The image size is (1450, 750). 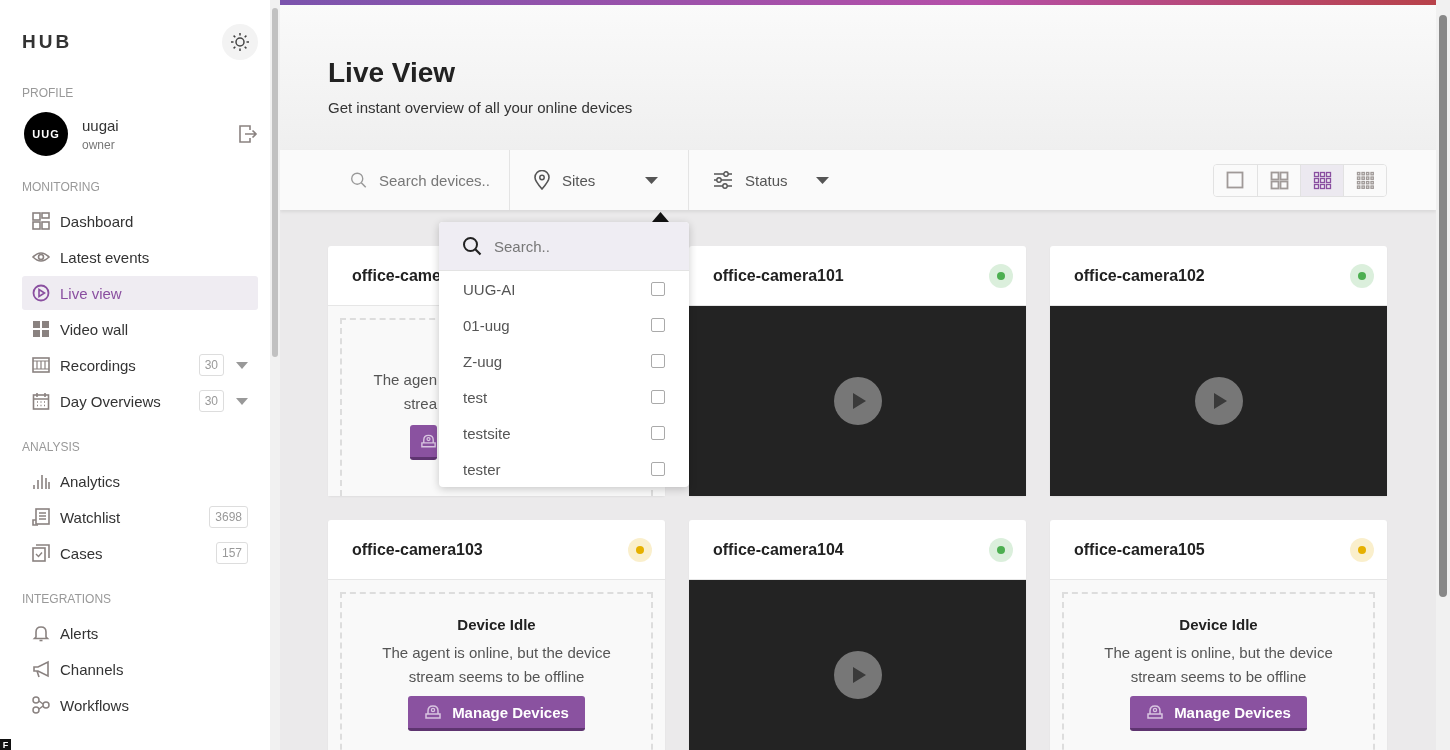 I want to click on logout-icon, so click(x=248, y=134).